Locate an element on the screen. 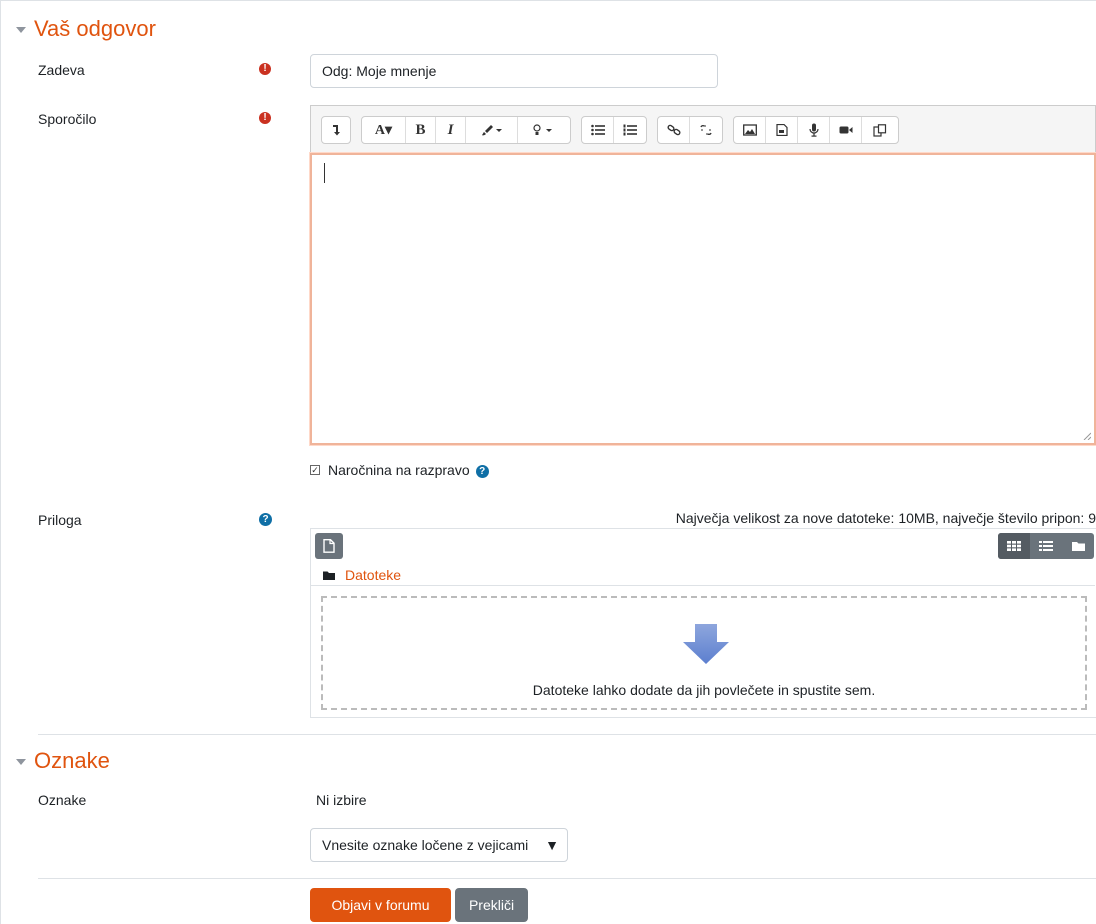 The width and height of the screenshot is (1096, 924). image-icon is located at coordinates (749, 130).